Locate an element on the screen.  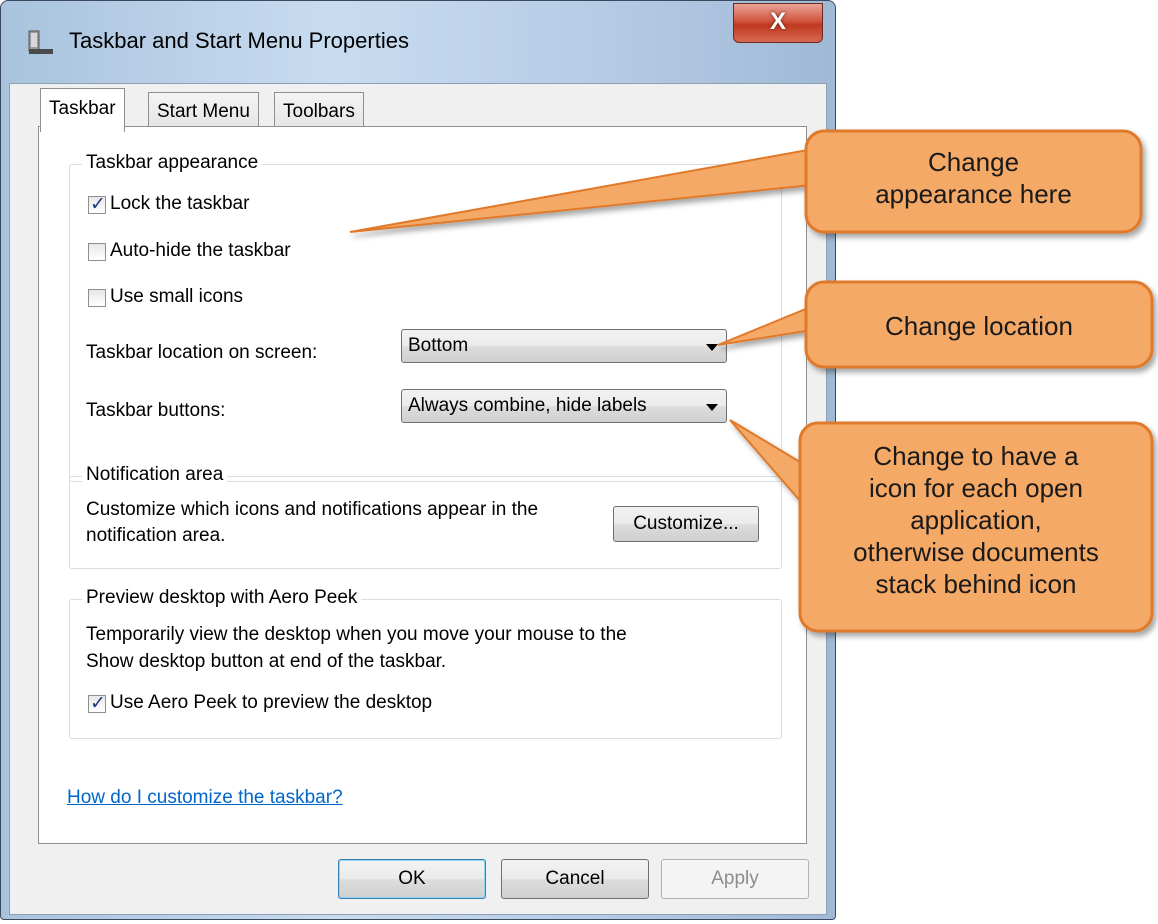
callout-location-text: Change location is located at coordinates (979, 326).